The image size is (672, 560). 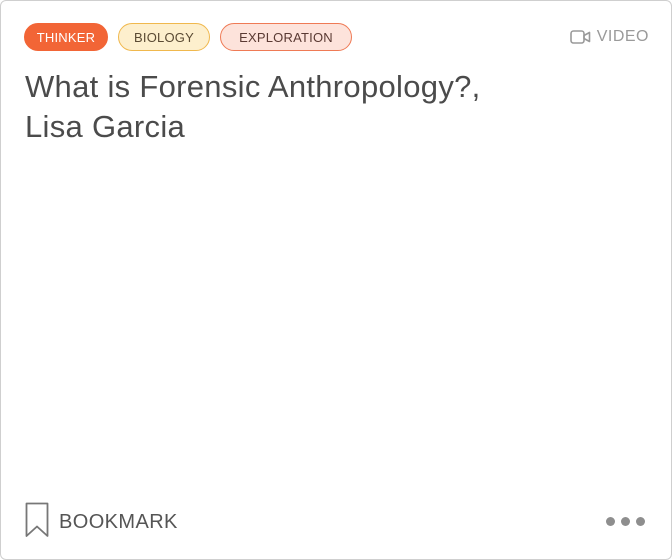 I want to click on bookmark-icon, so click(x=37, y=522).